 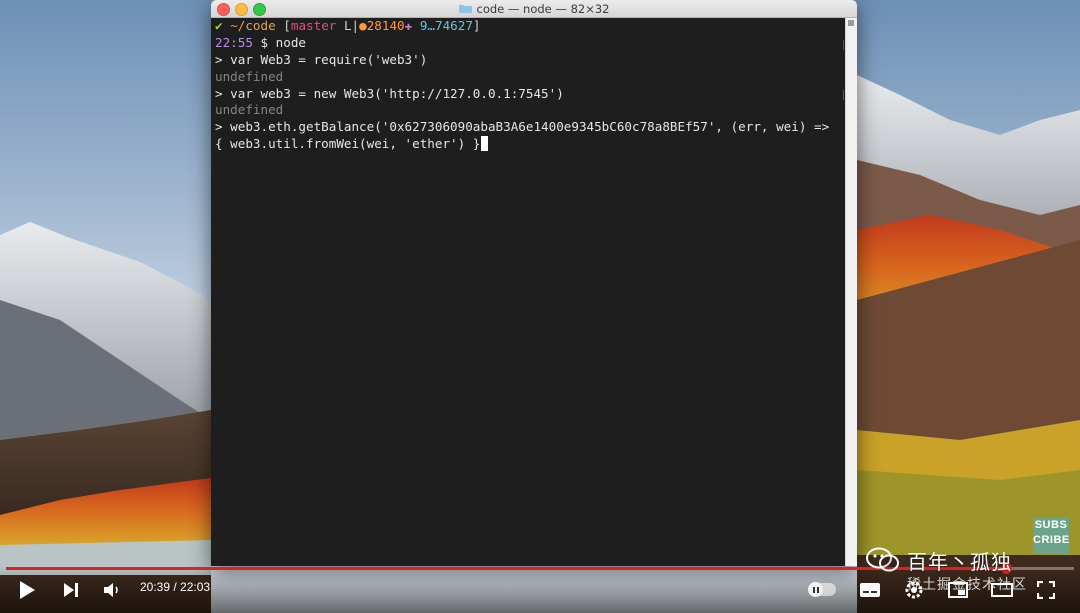 I want to click on subtitles-button, so click(x=870, y=590).